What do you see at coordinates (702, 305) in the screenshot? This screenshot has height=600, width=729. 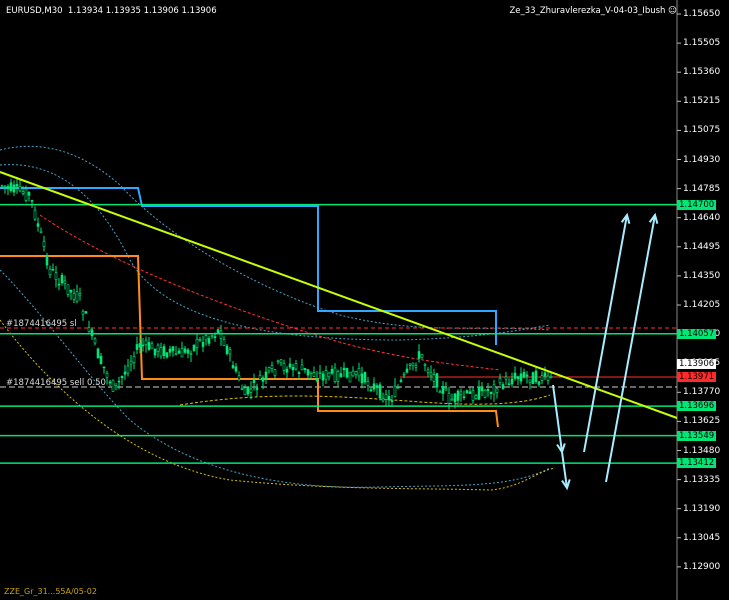 I see `axis-tick-label: 1.14205` at bounding box center [702, 305].